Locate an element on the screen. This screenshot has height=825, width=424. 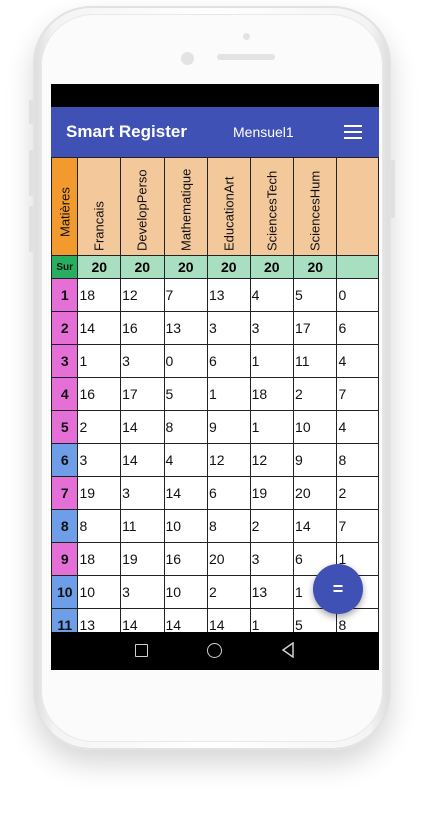
row-index: 5 is located at coordinates (65, 427).